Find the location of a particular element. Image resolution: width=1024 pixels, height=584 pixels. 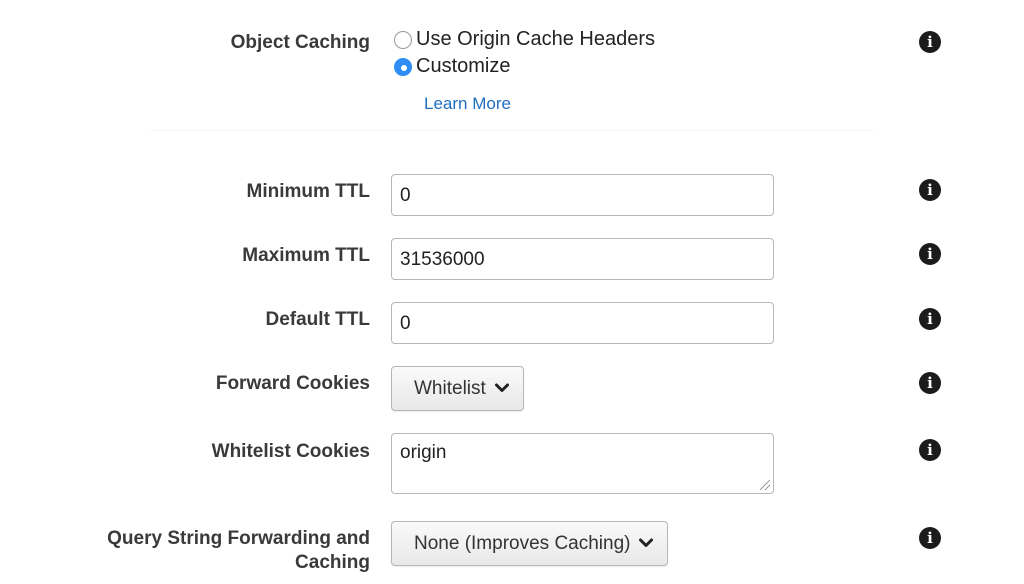

forward-cookies-select: Whitelist is located at coordinates (457, 388).